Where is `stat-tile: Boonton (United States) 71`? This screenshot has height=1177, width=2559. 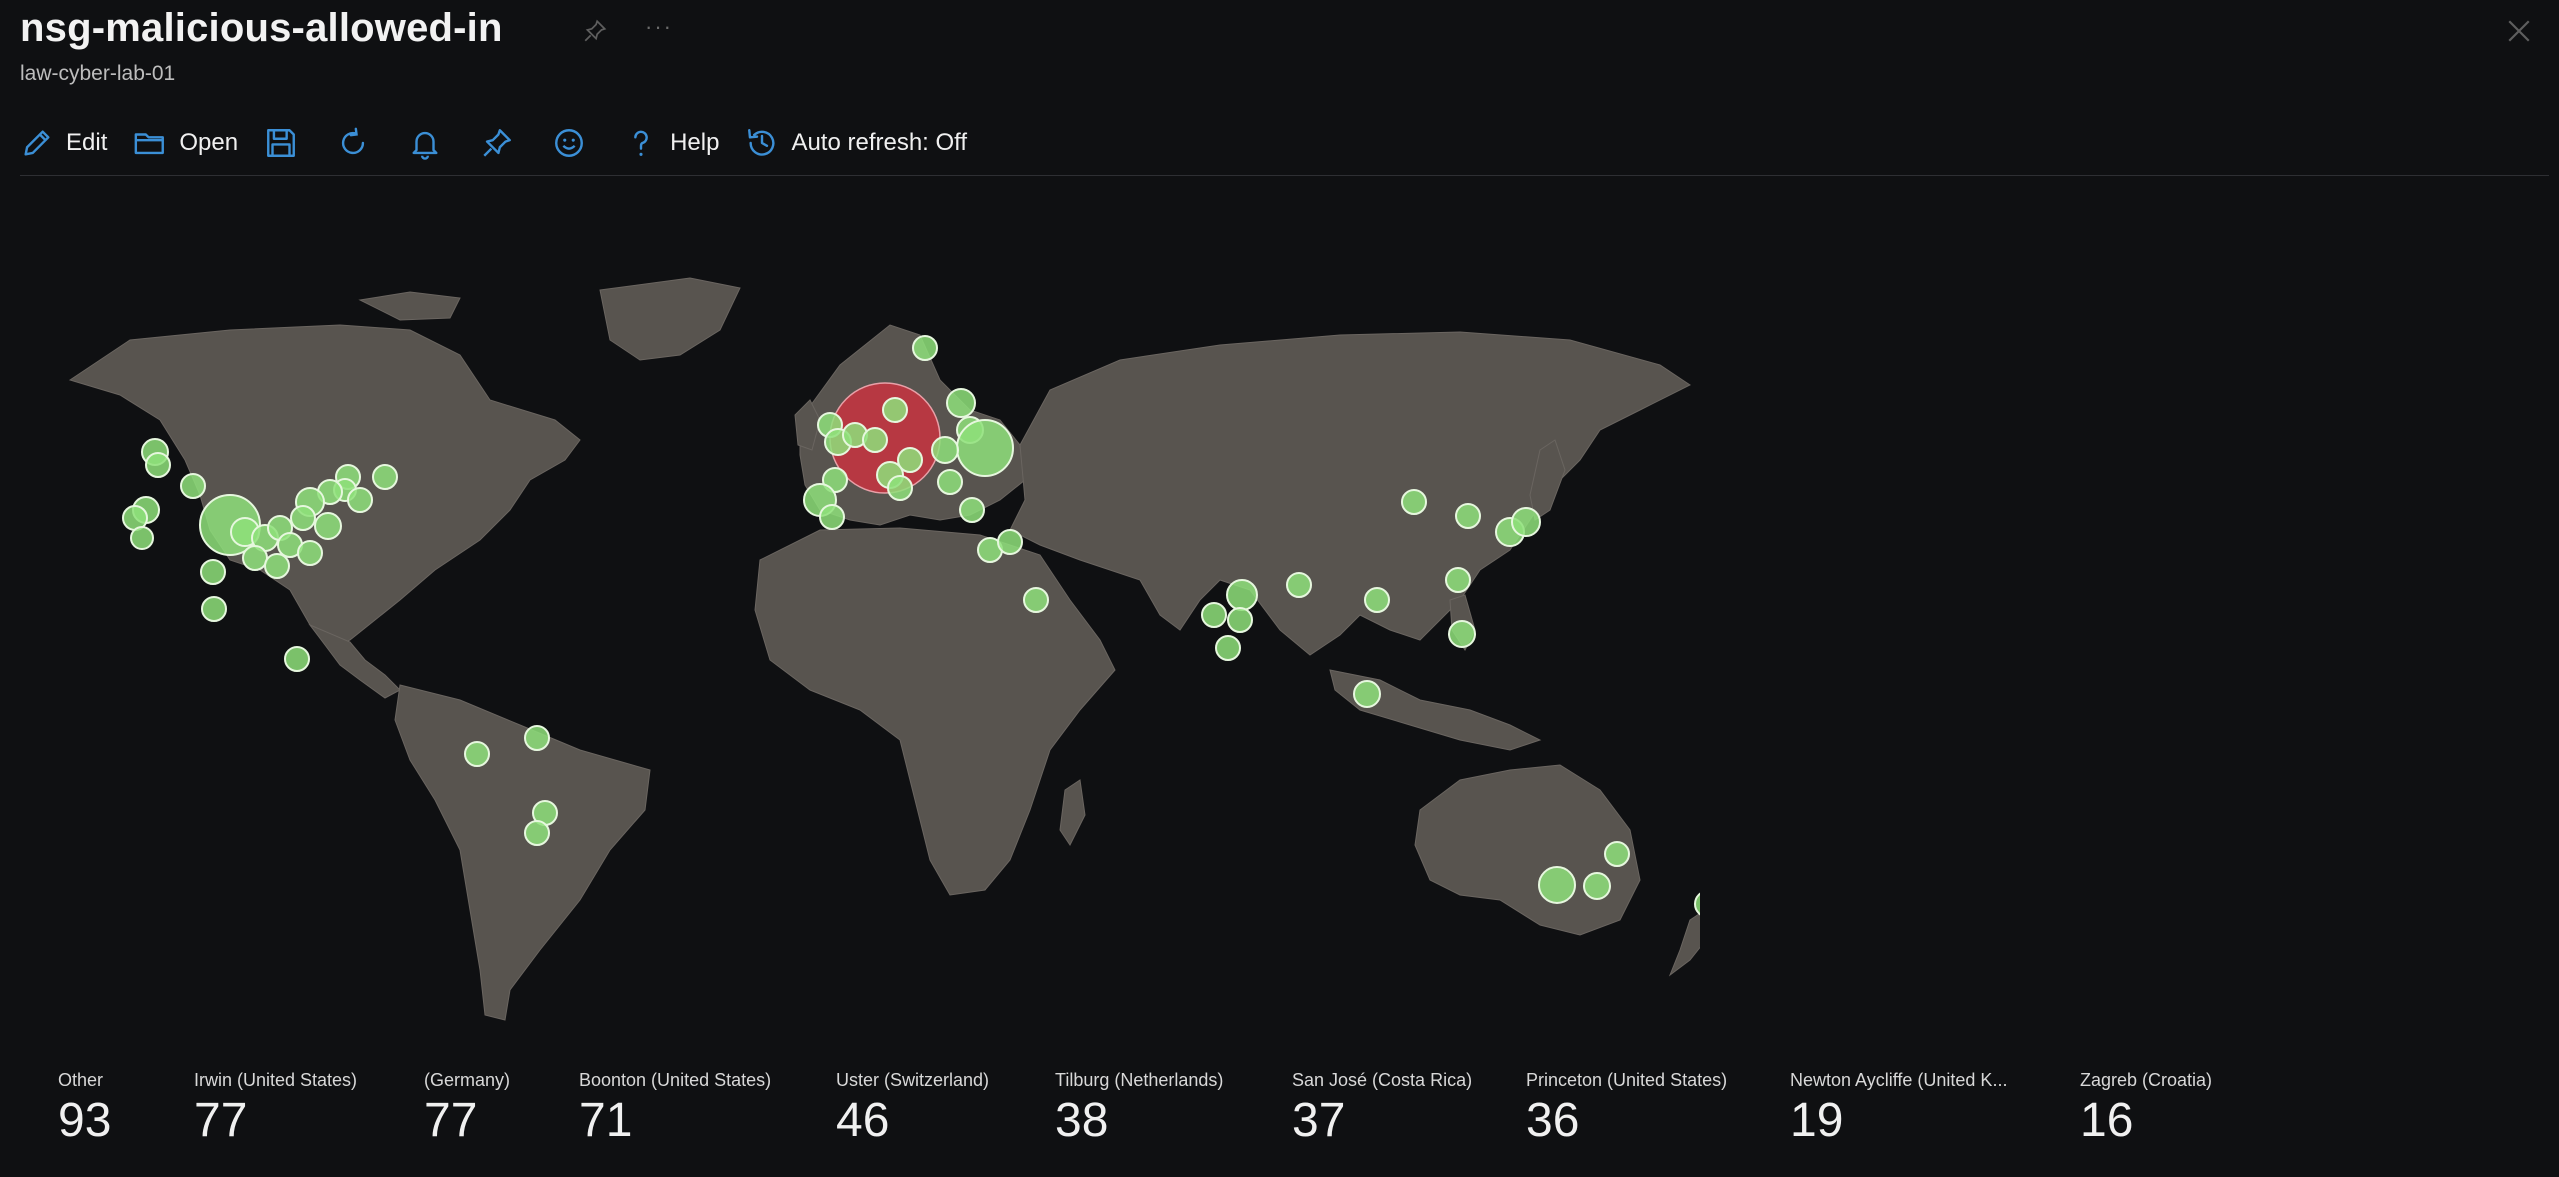 stat-tile: Boonton (United States) 71 is located at coordinates (675, 1109).